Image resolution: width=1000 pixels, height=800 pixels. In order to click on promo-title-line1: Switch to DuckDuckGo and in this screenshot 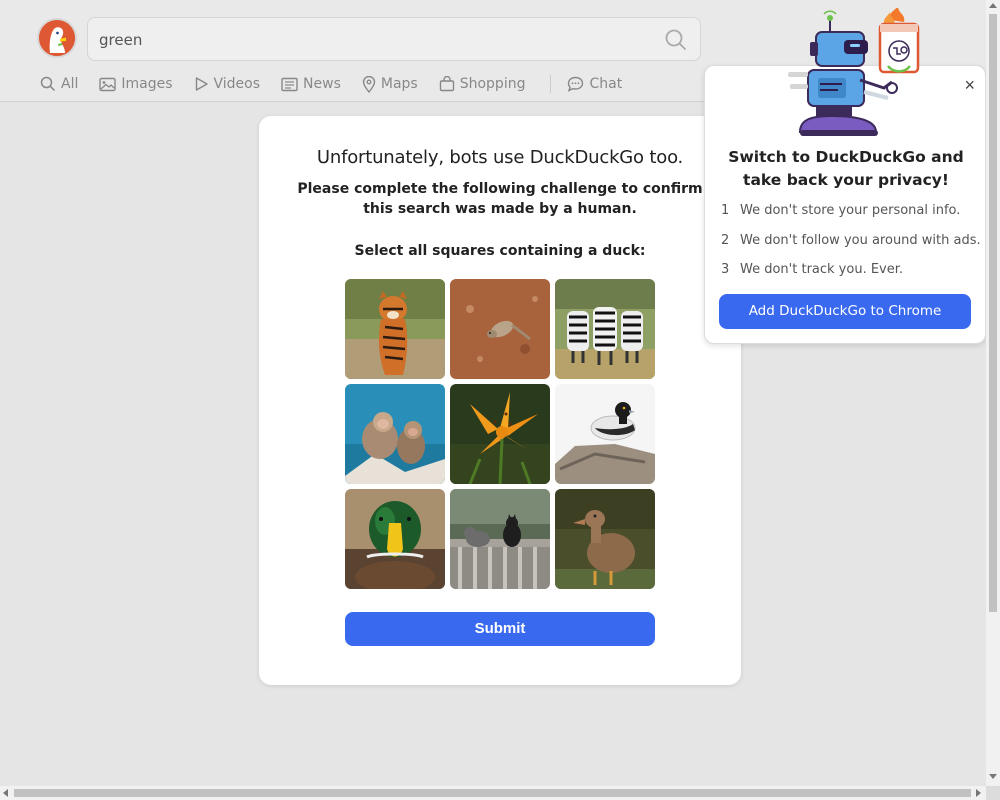, I will do `click(846, 157)`.